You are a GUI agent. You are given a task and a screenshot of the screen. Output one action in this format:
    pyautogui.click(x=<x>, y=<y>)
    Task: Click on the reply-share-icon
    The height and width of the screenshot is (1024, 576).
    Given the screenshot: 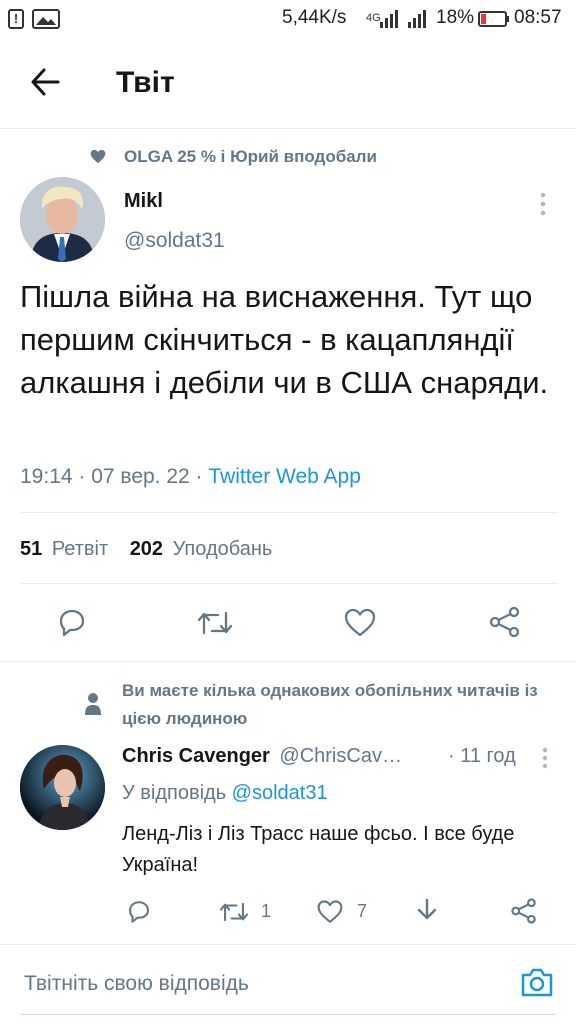 What is the action you would take?
    pyautogui.click(x=524, y=913)
    